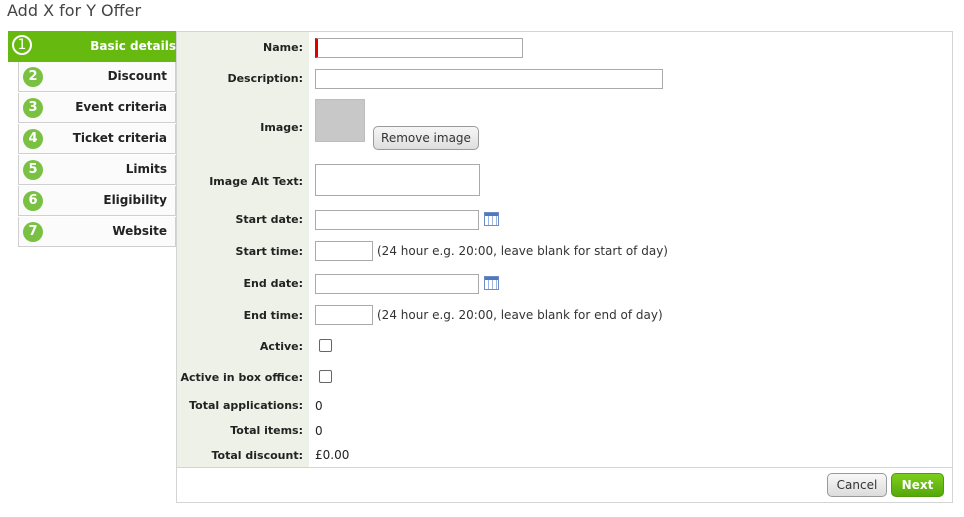 This screenshot has height=517, width=964. Describe the element at coordinates (256, 181) in the screenshot. I see `image-alt-label: Image Alt Text:` at that location.